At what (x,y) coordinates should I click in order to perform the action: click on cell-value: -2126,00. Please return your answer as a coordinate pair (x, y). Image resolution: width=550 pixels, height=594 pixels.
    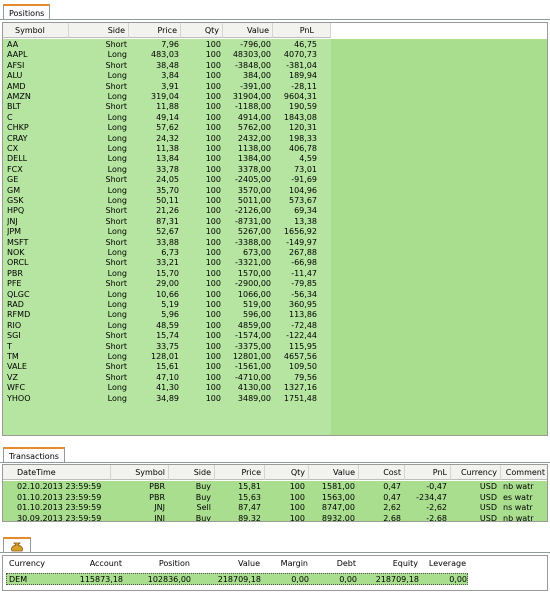
    Looking at the image, I should click on (253, 211).